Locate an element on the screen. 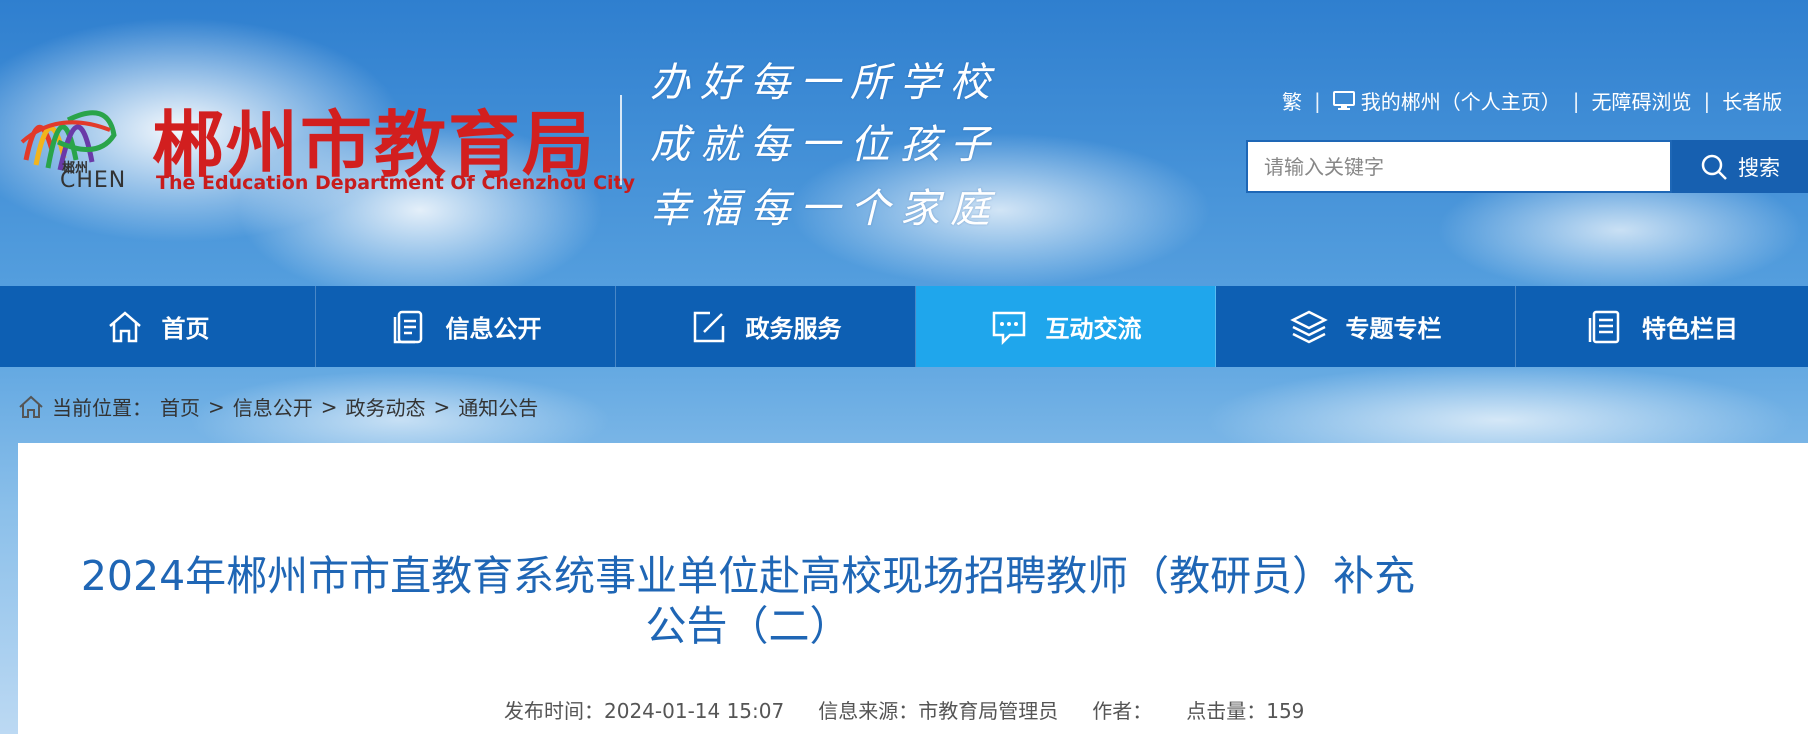 This screenshot has height=734, width=1808. author: 作者： is located at coordinates (1122, 711).